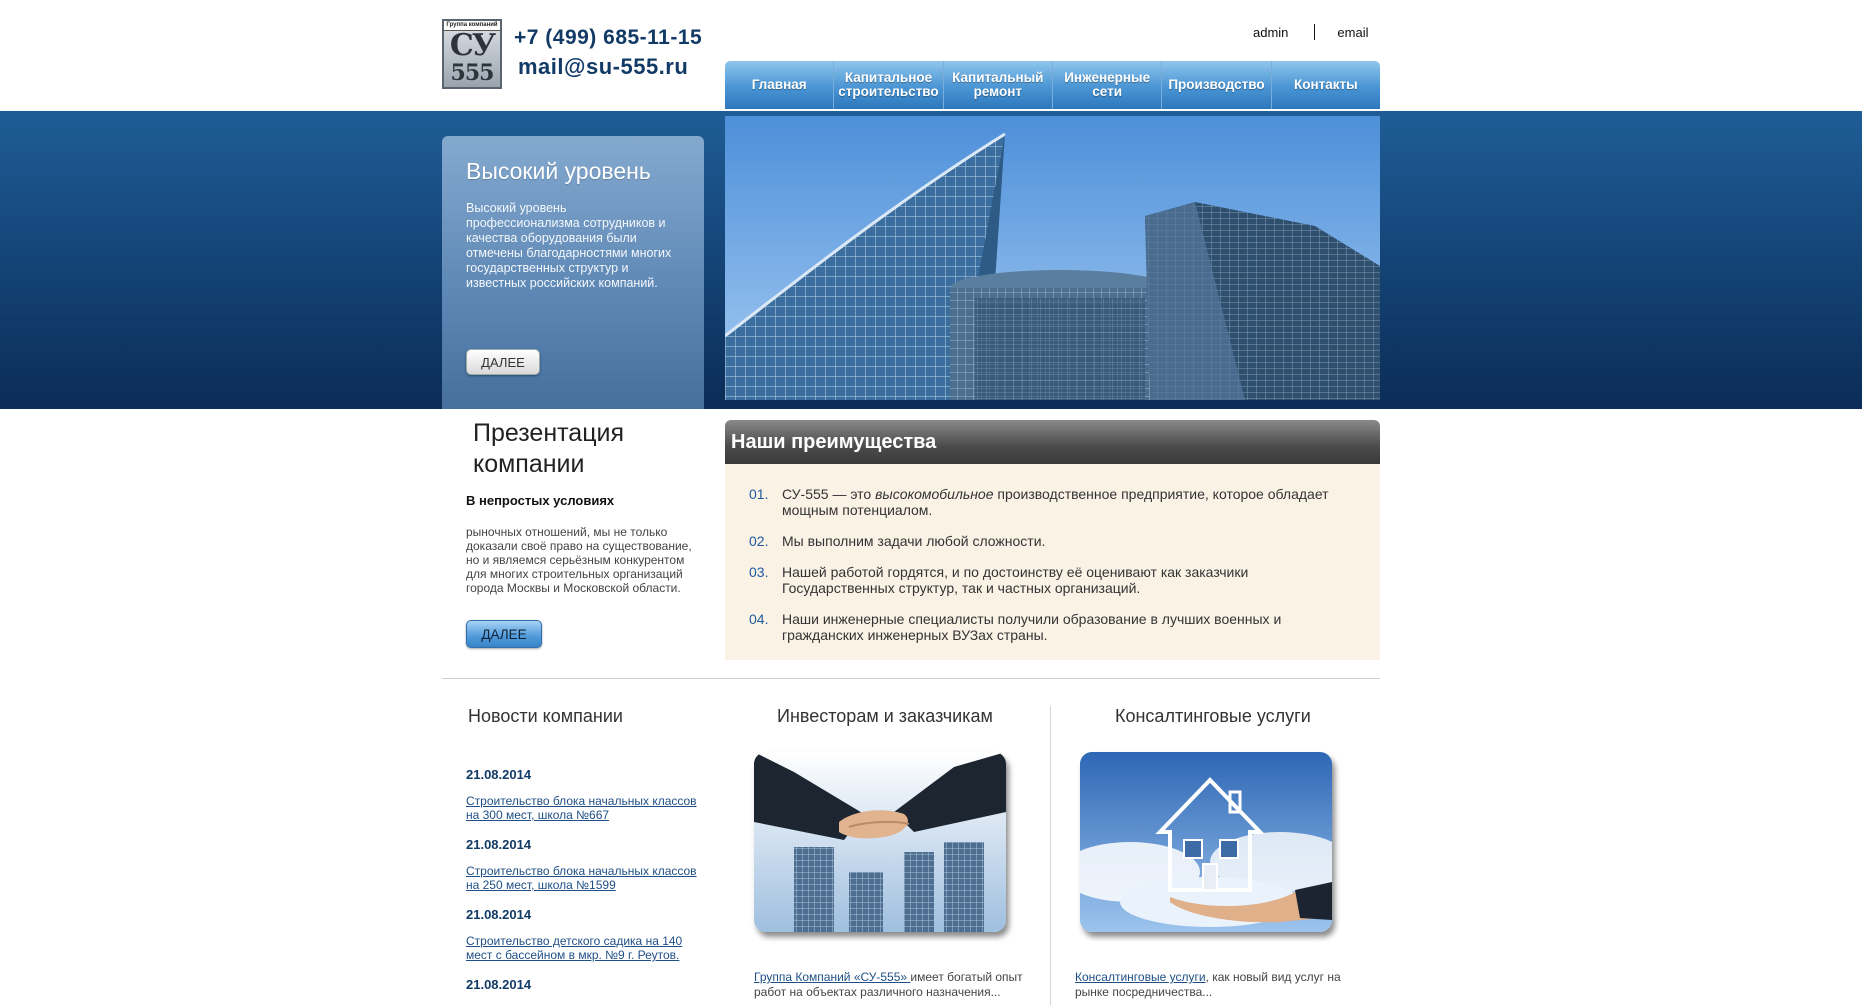 This screenshot has width=1862, height=1005. What do you see at coordinates (1326, 85) in the screenshot?
I see `nav-item-contacts: Контакты` at bounding box center [1326, 85].